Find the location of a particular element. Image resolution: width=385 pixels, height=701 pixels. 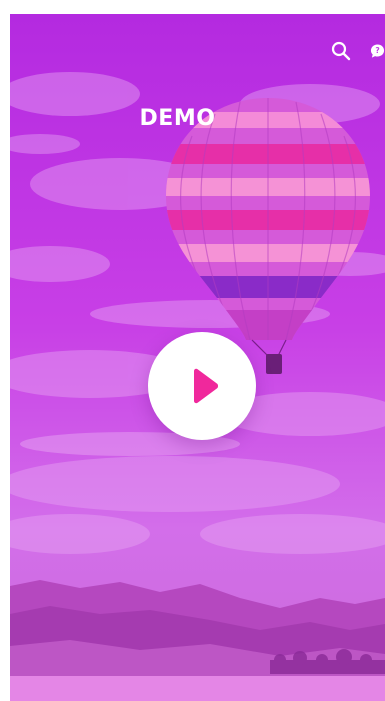

search-icon is located at coordinates (341, 51).